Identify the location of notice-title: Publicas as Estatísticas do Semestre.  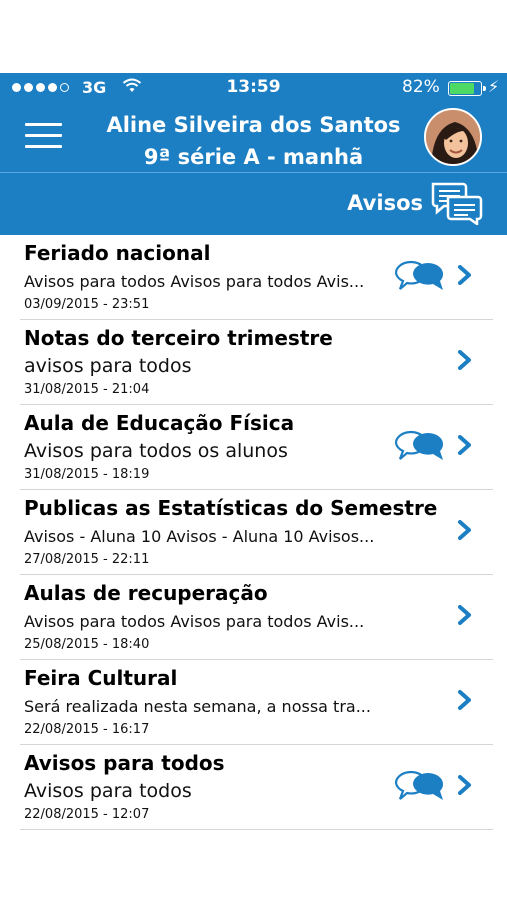
(231, 508).